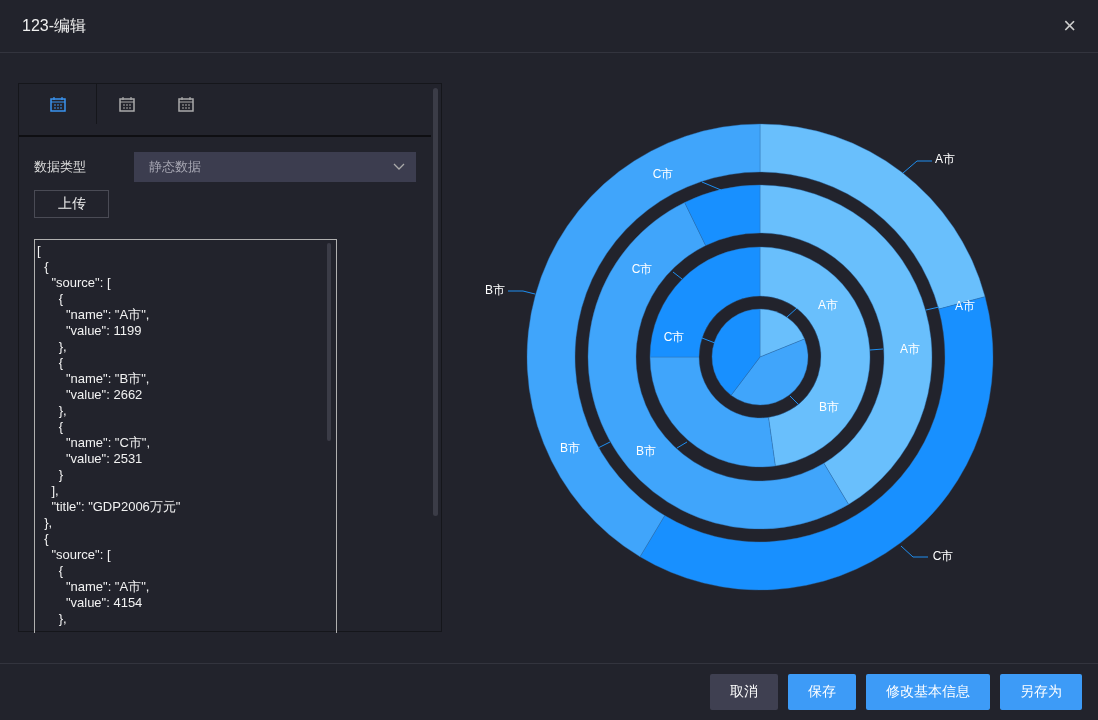 This screenshot has width=1098, height=720. Describe the element at coordinates (71, 204) in the screenshot. I see `upload-button: 上传` at that location.